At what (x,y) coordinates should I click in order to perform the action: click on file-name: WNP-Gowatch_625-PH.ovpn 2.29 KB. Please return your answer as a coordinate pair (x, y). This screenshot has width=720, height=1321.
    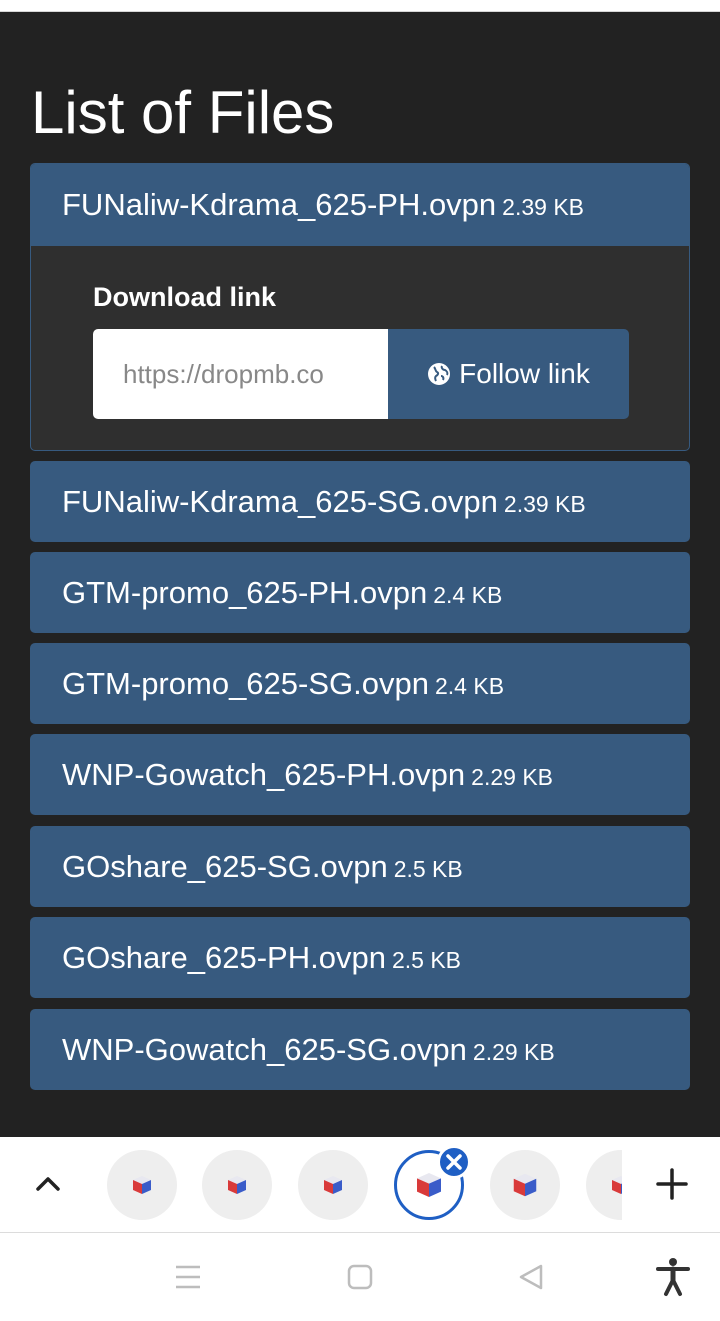
    Looking at the image, I should click on (308, 774).